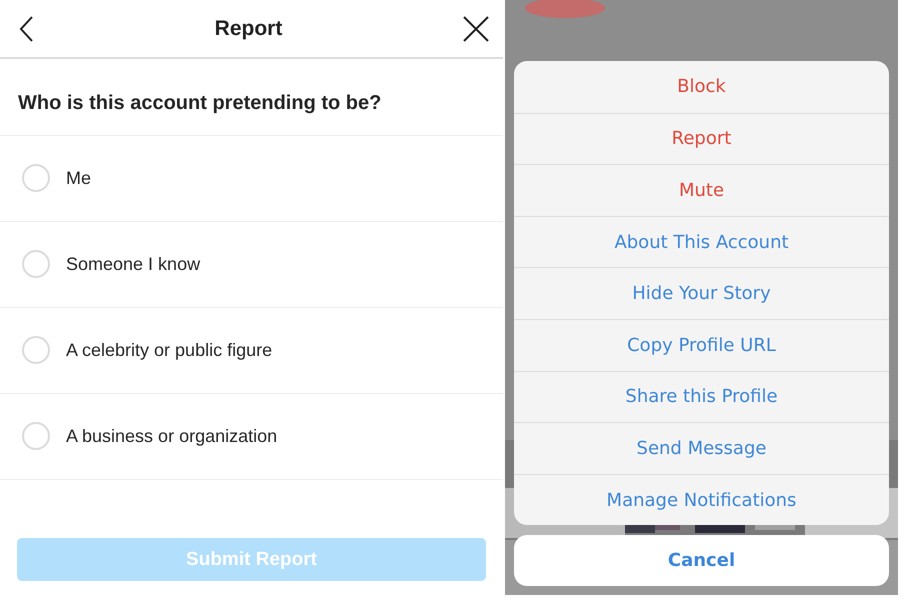 Image resolution: width=905 pixels, height=602 pixels. What do you see at coordinates (701, 190) in the screenshot?
I see `menu-item: Mute` at bounding box center [701, 190].